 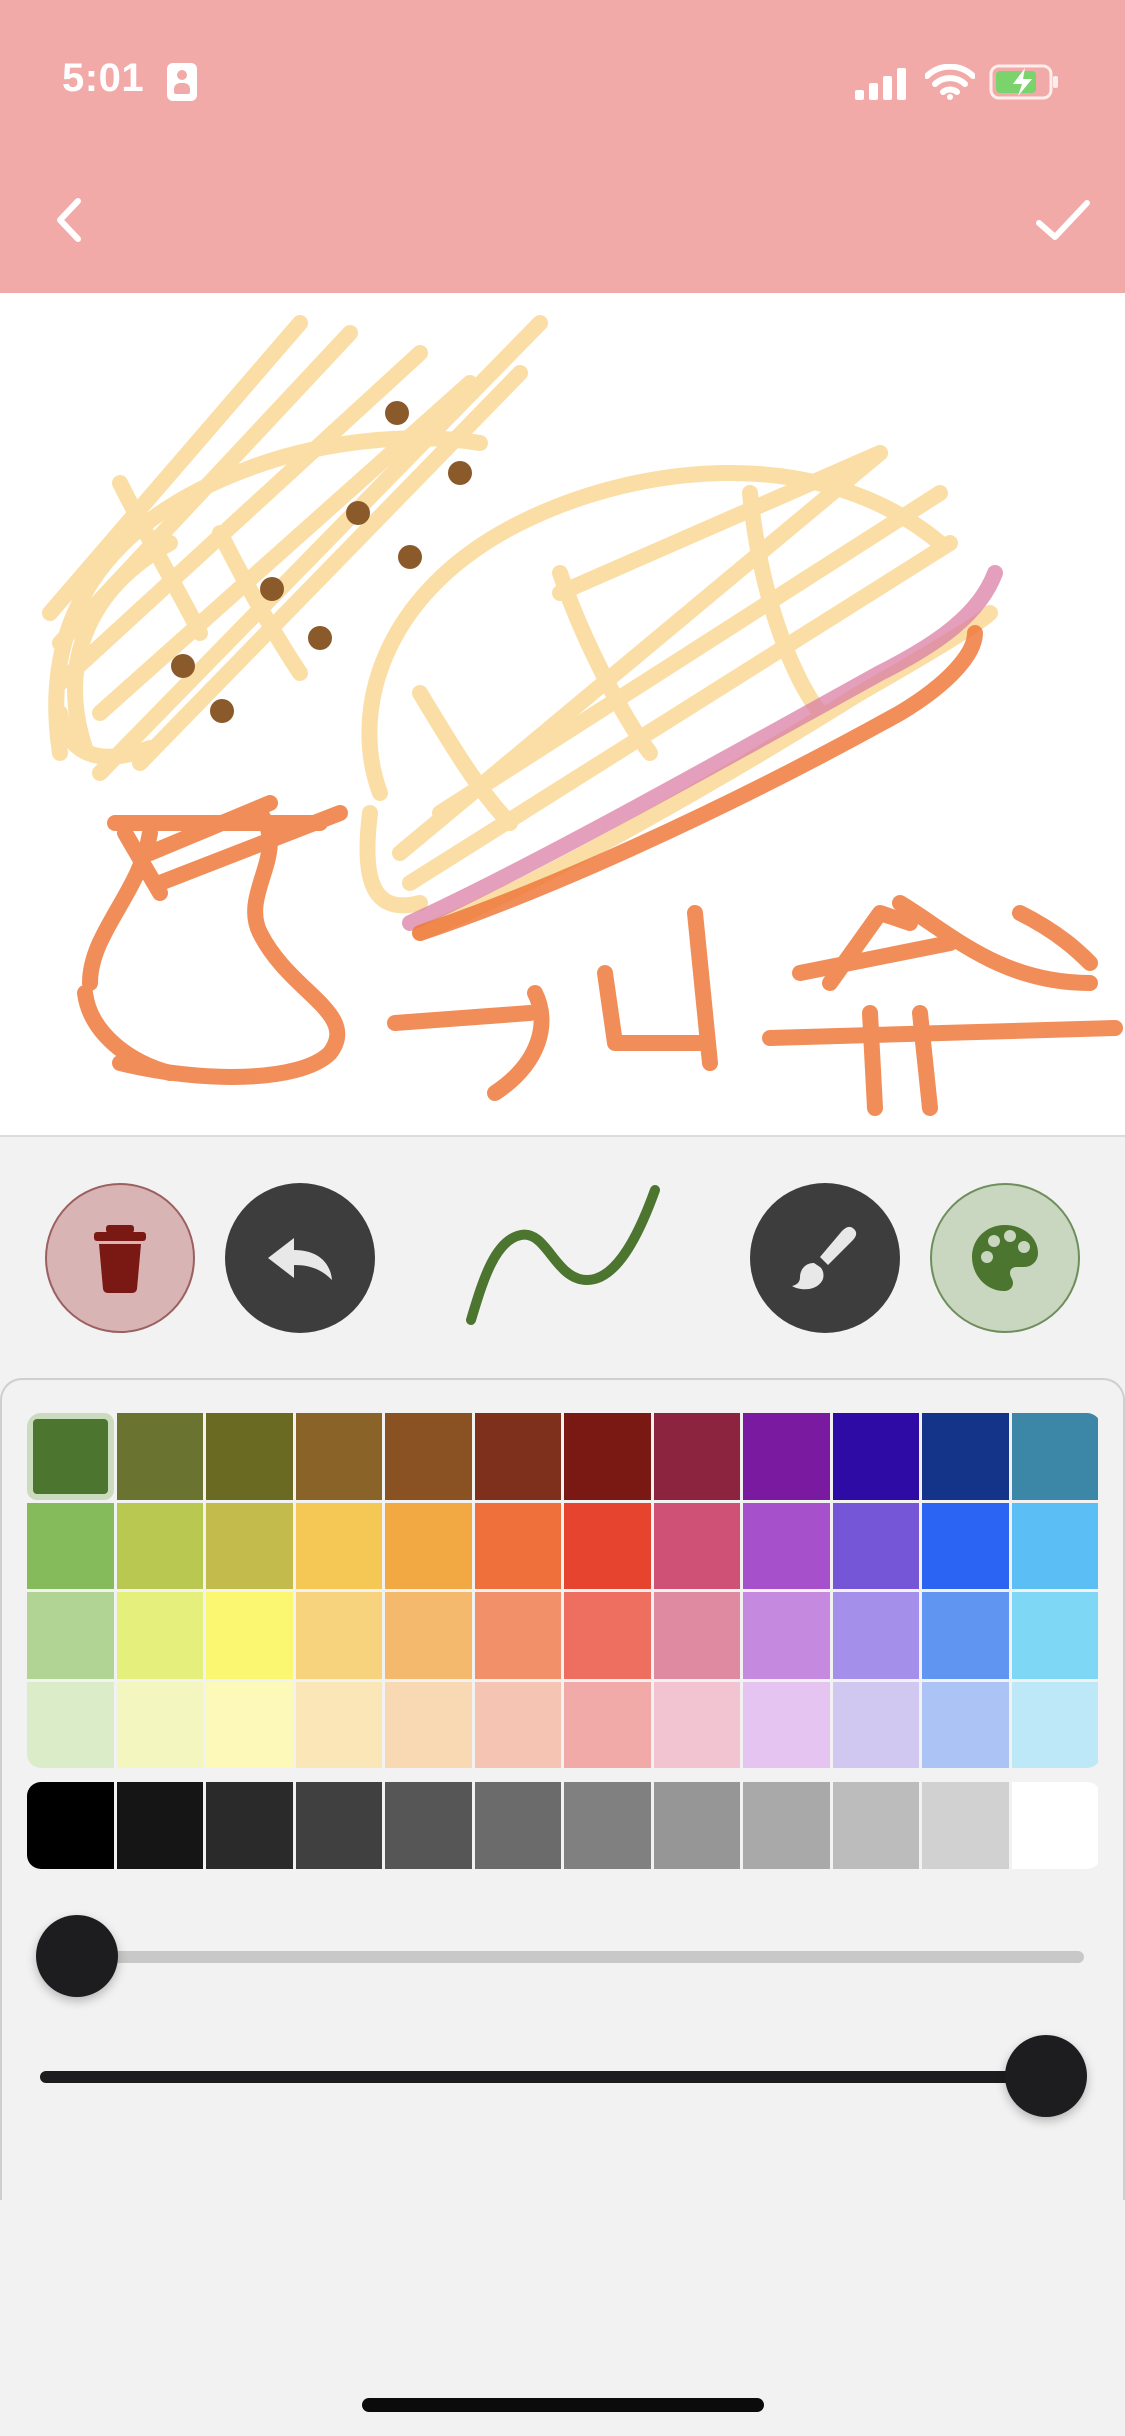 I want to click on undo-icon, so click(x=300, y=1259).